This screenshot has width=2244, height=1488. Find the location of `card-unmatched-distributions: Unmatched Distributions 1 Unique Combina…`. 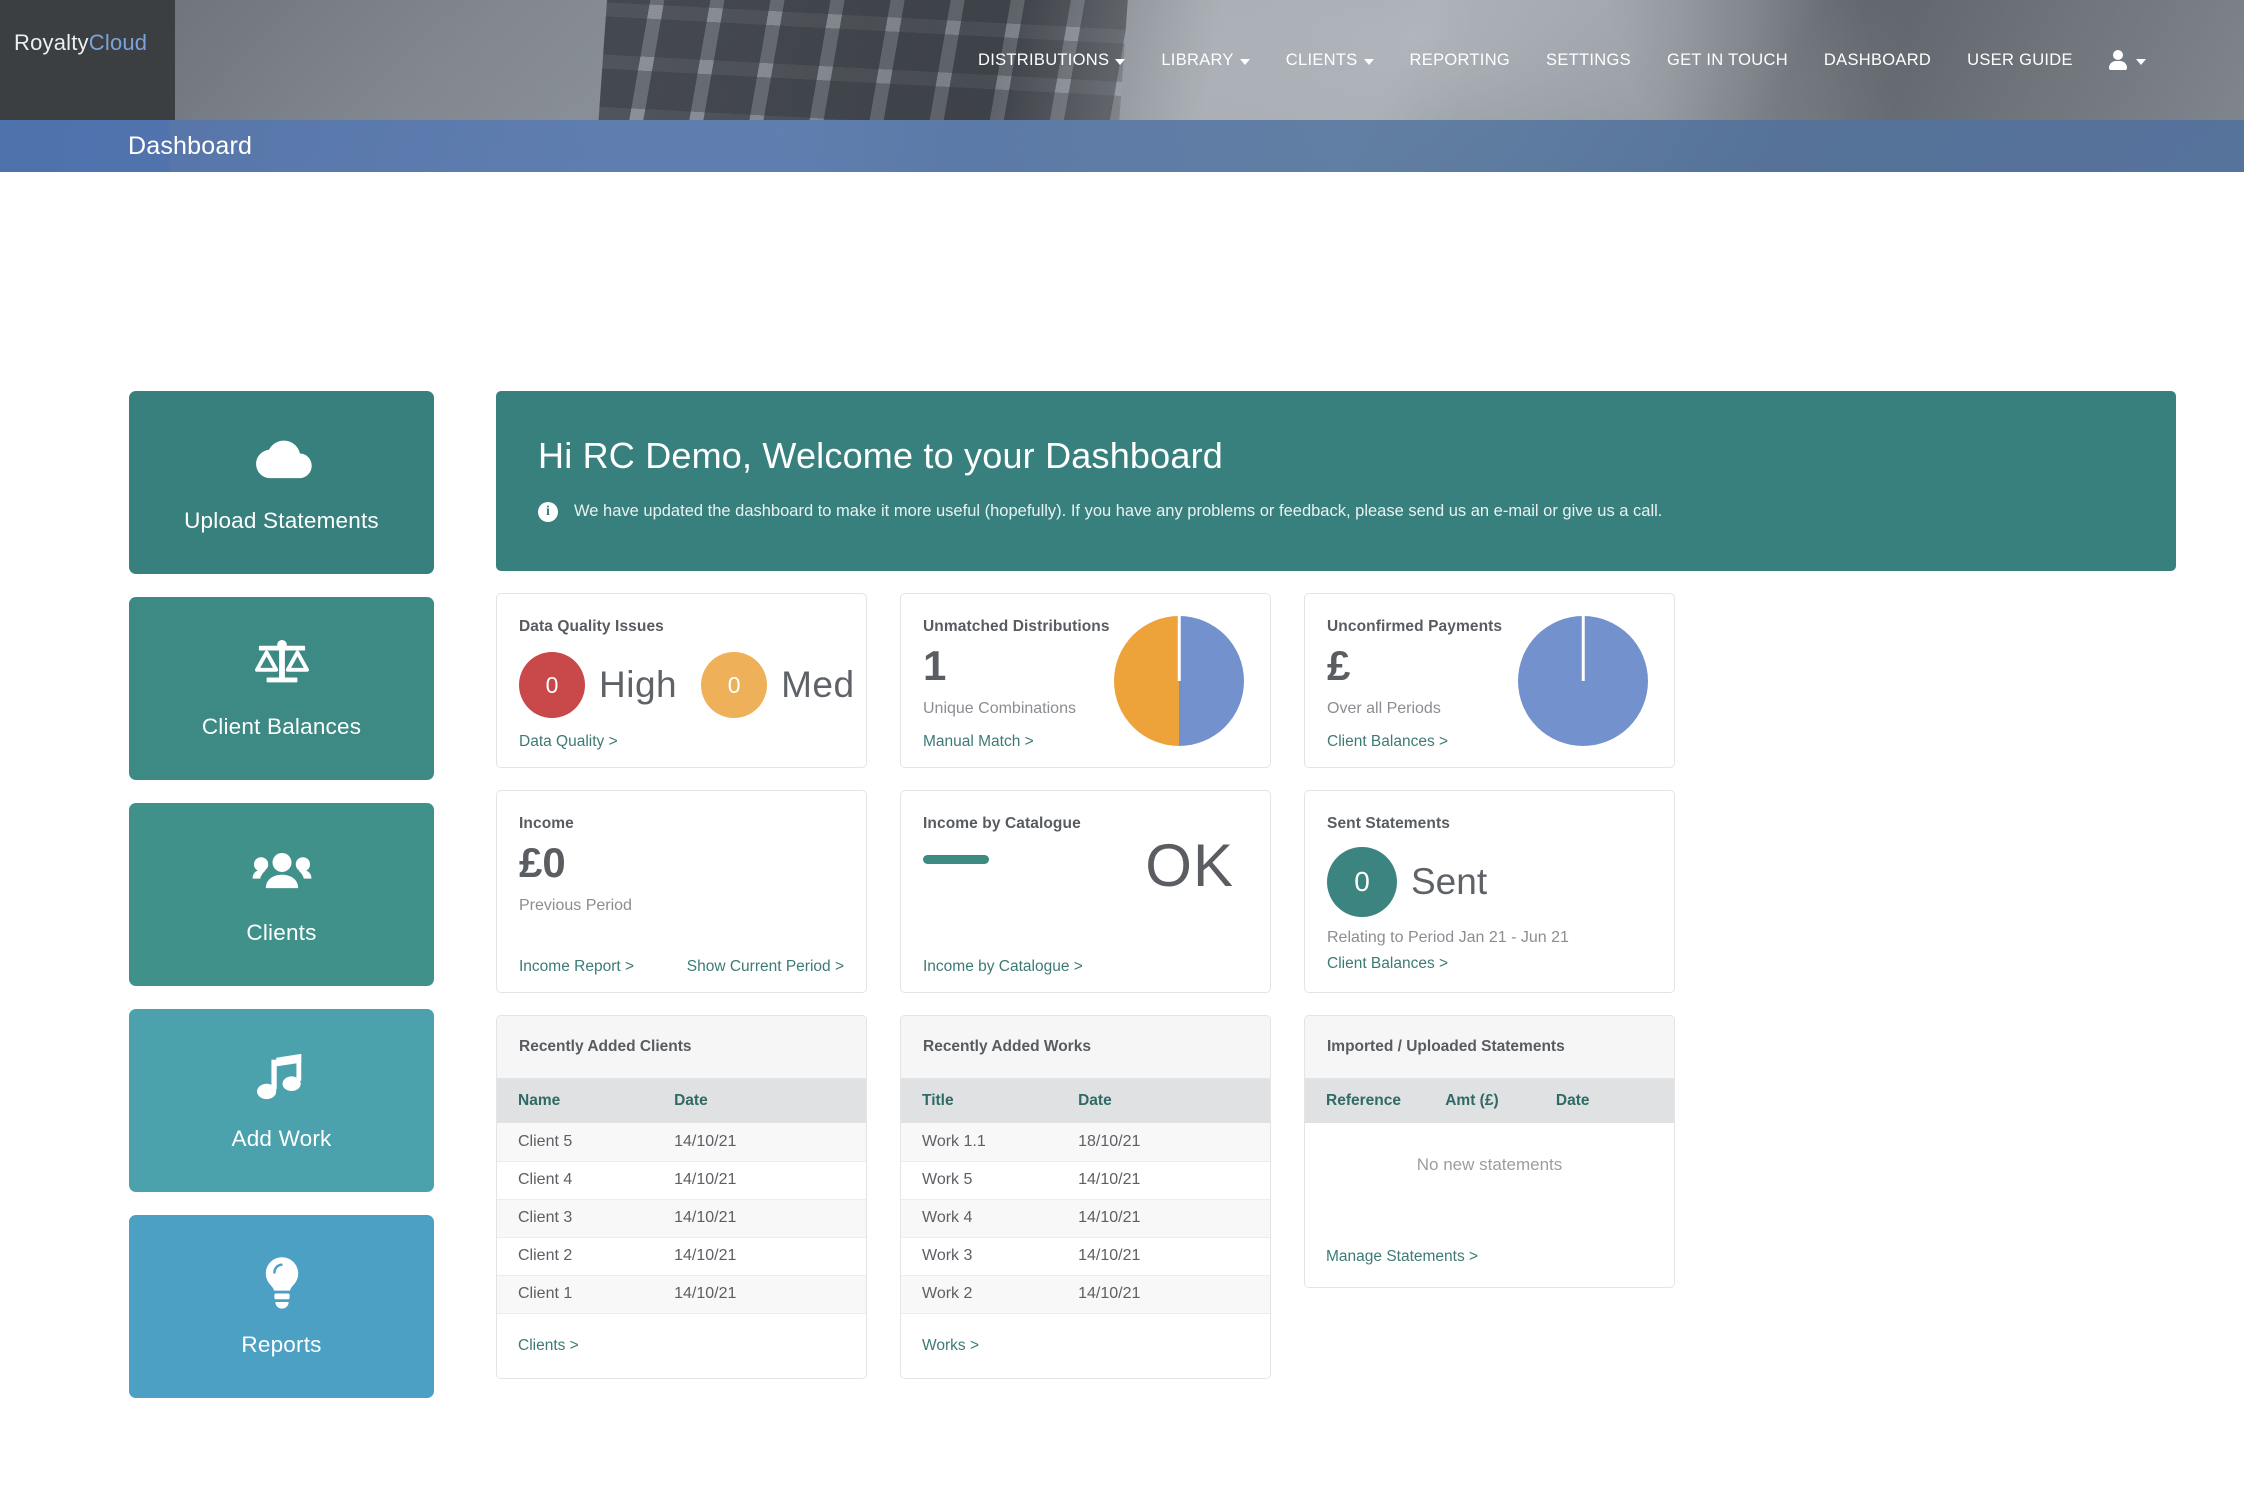

card-unmatched-distributions: Unmatched Distributions 1 Unique Combina… is located at coordinates (1085, 680).